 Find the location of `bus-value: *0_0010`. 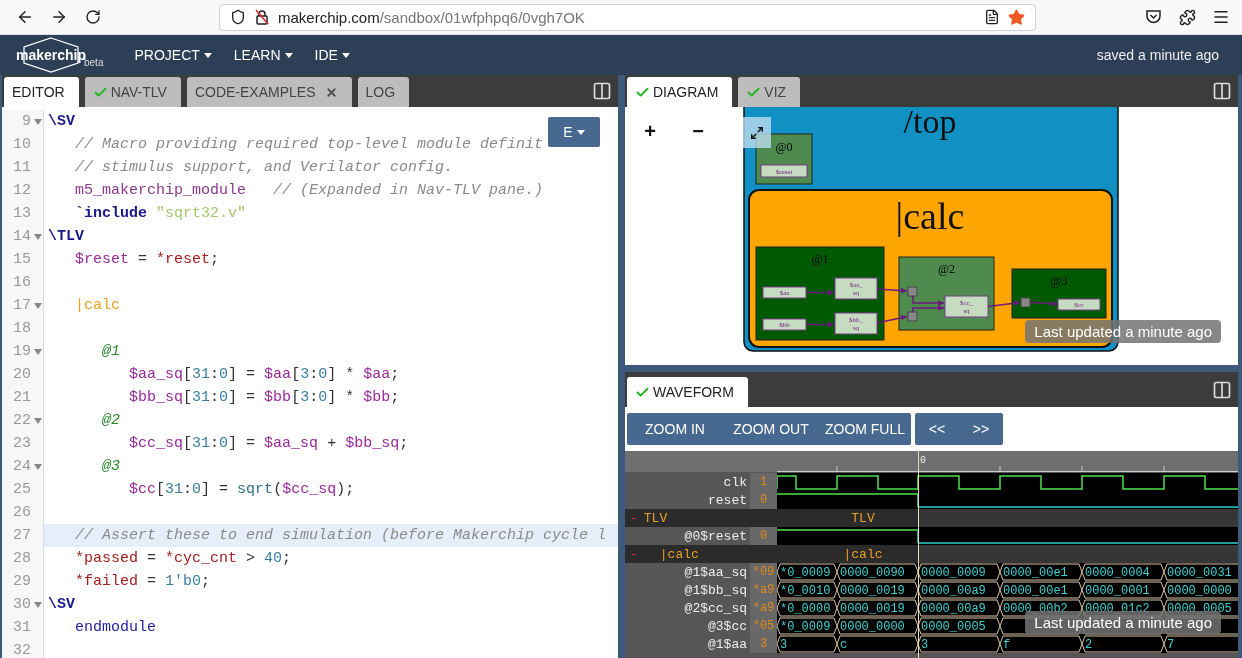

bus-value: *0_0010 is located at coordinates (807, 590).